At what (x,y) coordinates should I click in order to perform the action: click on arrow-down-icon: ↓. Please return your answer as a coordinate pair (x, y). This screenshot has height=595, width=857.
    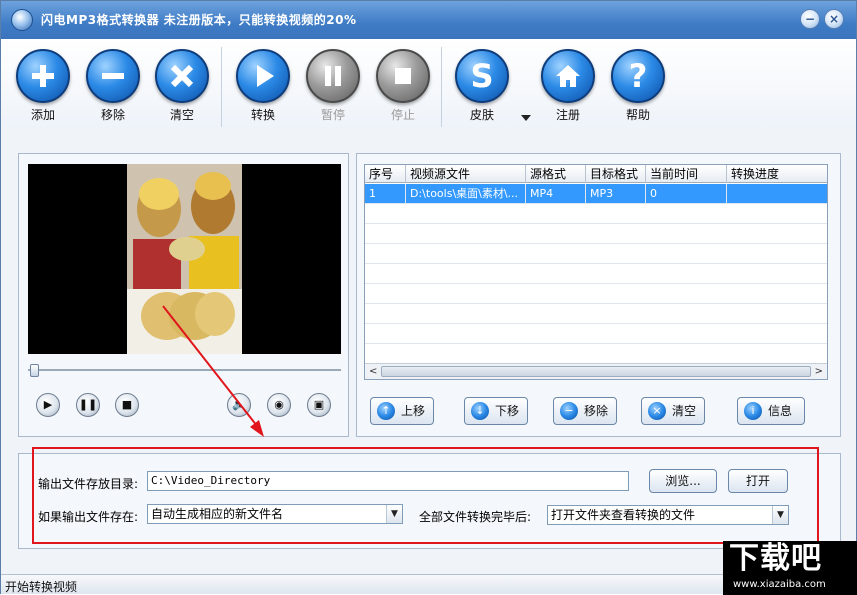
    Looking at the image, I should click on (480, 411).